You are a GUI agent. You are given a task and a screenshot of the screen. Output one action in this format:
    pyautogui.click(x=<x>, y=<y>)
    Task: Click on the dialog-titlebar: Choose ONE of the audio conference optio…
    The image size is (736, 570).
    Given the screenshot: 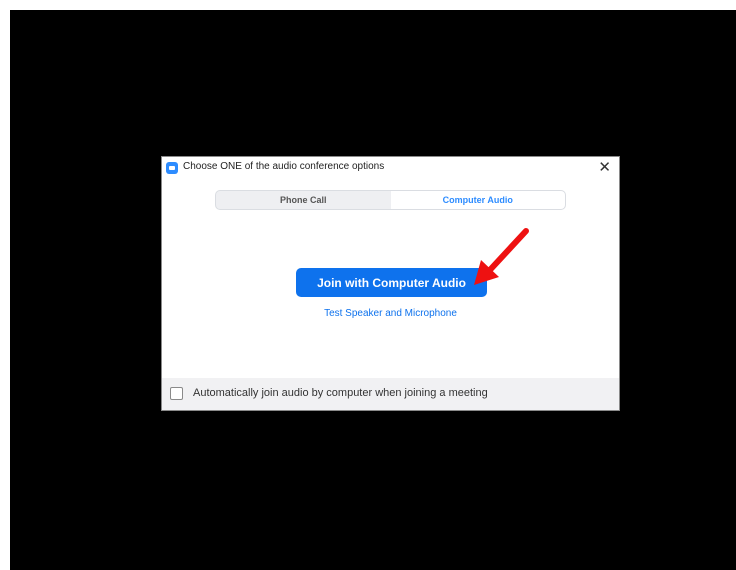 What is the action you would take?
    pyautogui.click(x=390, y=168)
    